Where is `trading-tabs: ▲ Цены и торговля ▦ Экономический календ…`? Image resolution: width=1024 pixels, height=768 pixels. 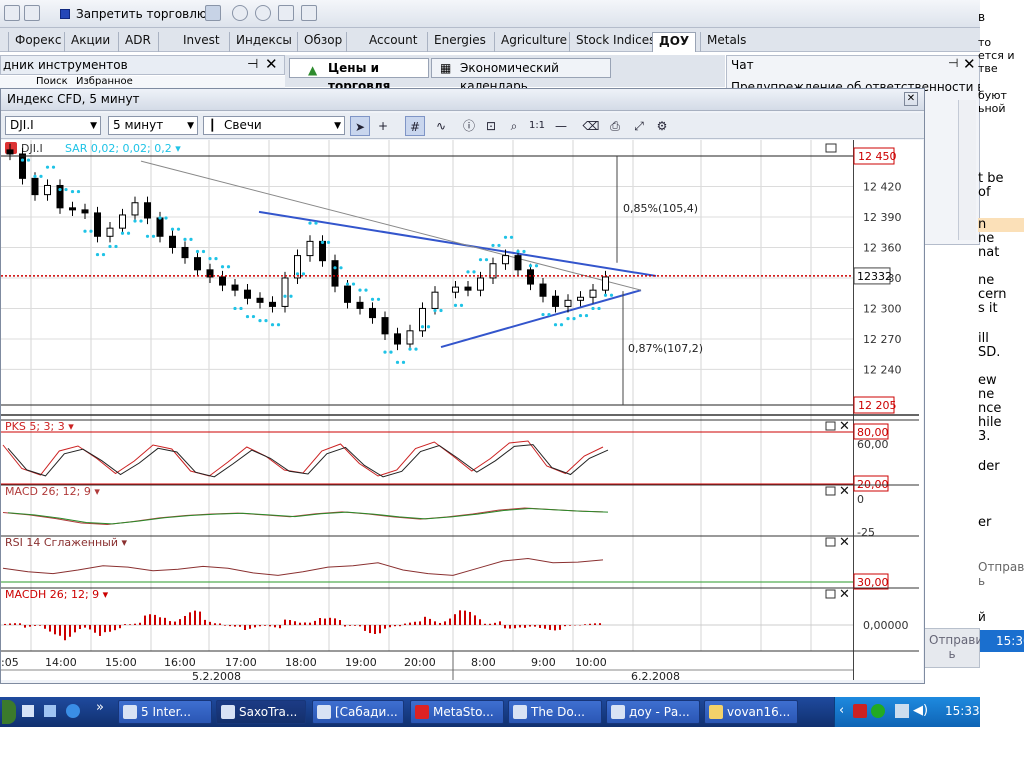 trading-tabs: ▲ Цены и торговля ▦ Экономический календ… is located at coordinates (505, 74).